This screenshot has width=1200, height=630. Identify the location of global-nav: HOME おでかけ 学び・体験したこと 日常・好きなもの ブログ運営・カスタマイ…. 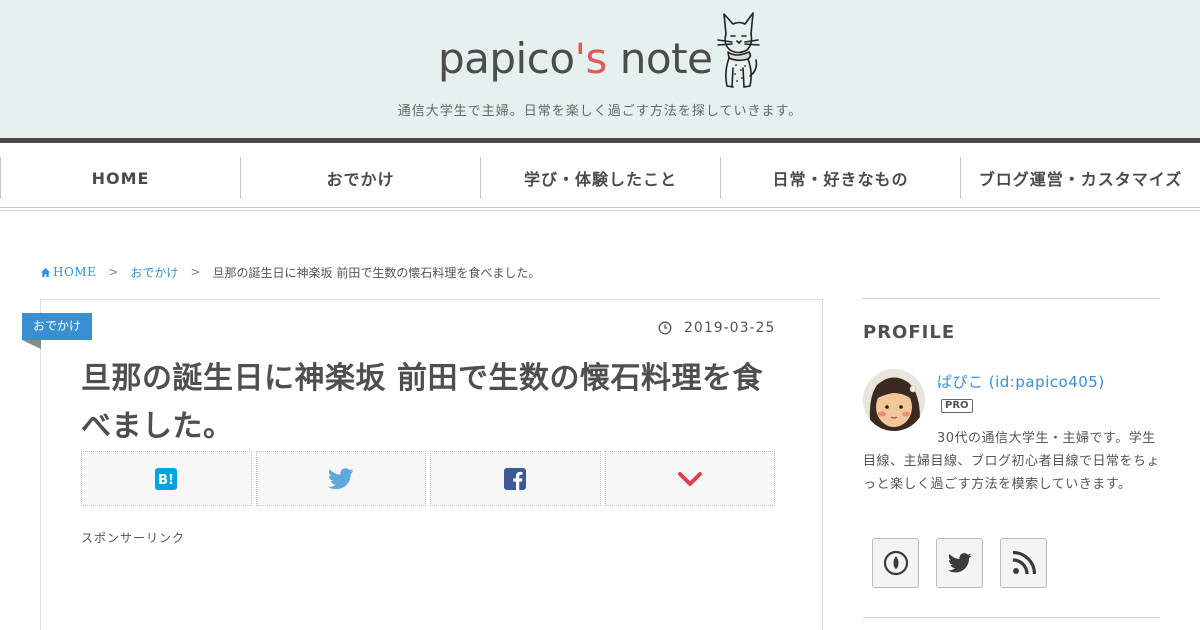
(600, 179).